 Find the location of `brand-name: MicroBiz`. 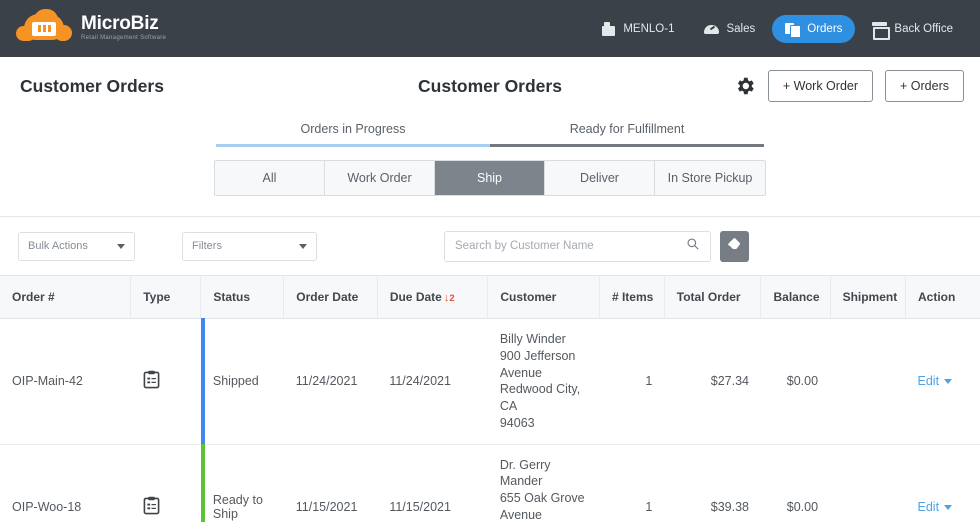

brand-name: MicroBiz is located at coordinates (120, 23).